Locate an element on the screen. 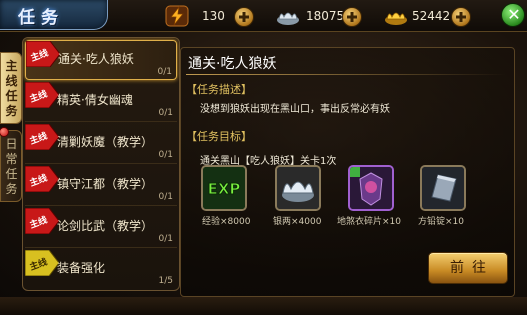  close-button: ✕ is located at coordinates (513, 15).